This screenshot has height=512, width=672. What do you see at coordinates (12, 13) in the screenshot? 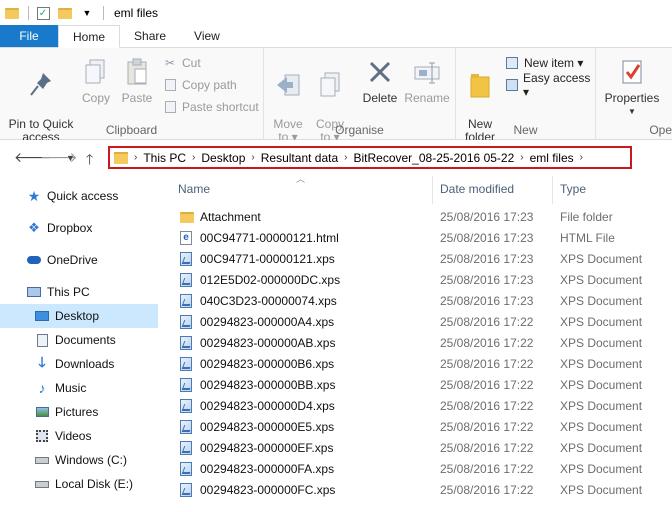
I see `folder-icon` at bounding box center [12, 13].